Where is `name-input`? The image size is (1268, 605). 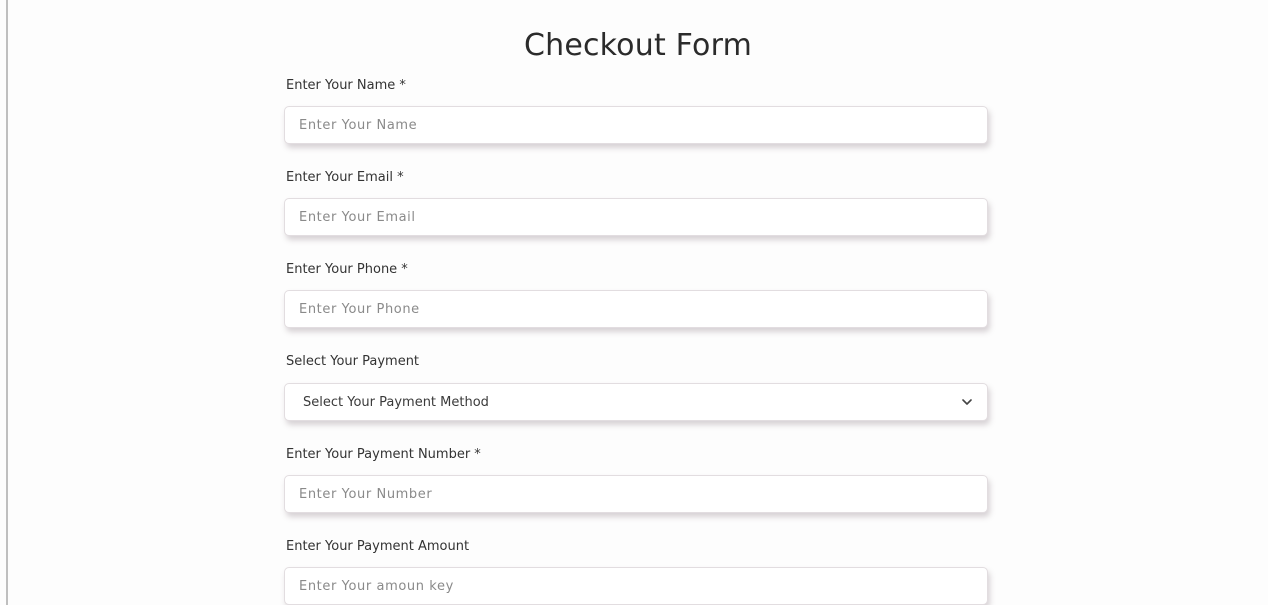
name-input is located at coordinates (636, 125).